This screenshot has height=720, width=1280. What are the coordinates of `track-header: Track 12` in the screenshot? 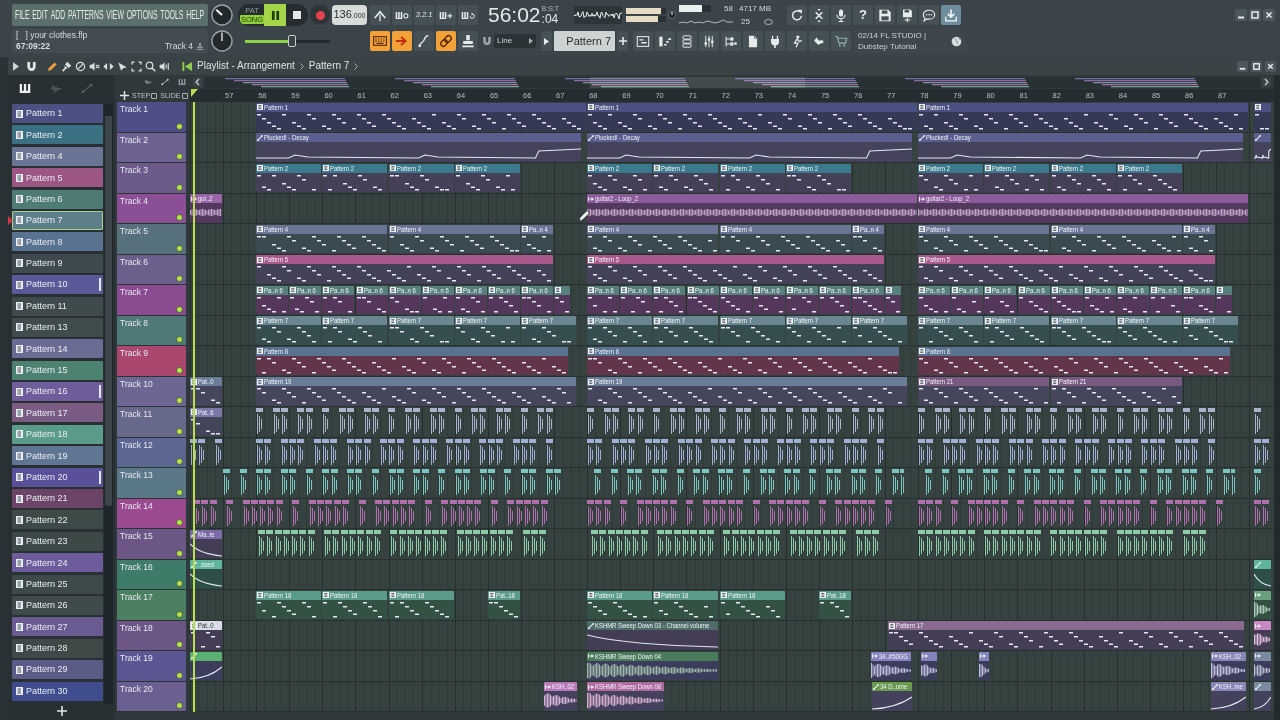 It's located at (151, 452).